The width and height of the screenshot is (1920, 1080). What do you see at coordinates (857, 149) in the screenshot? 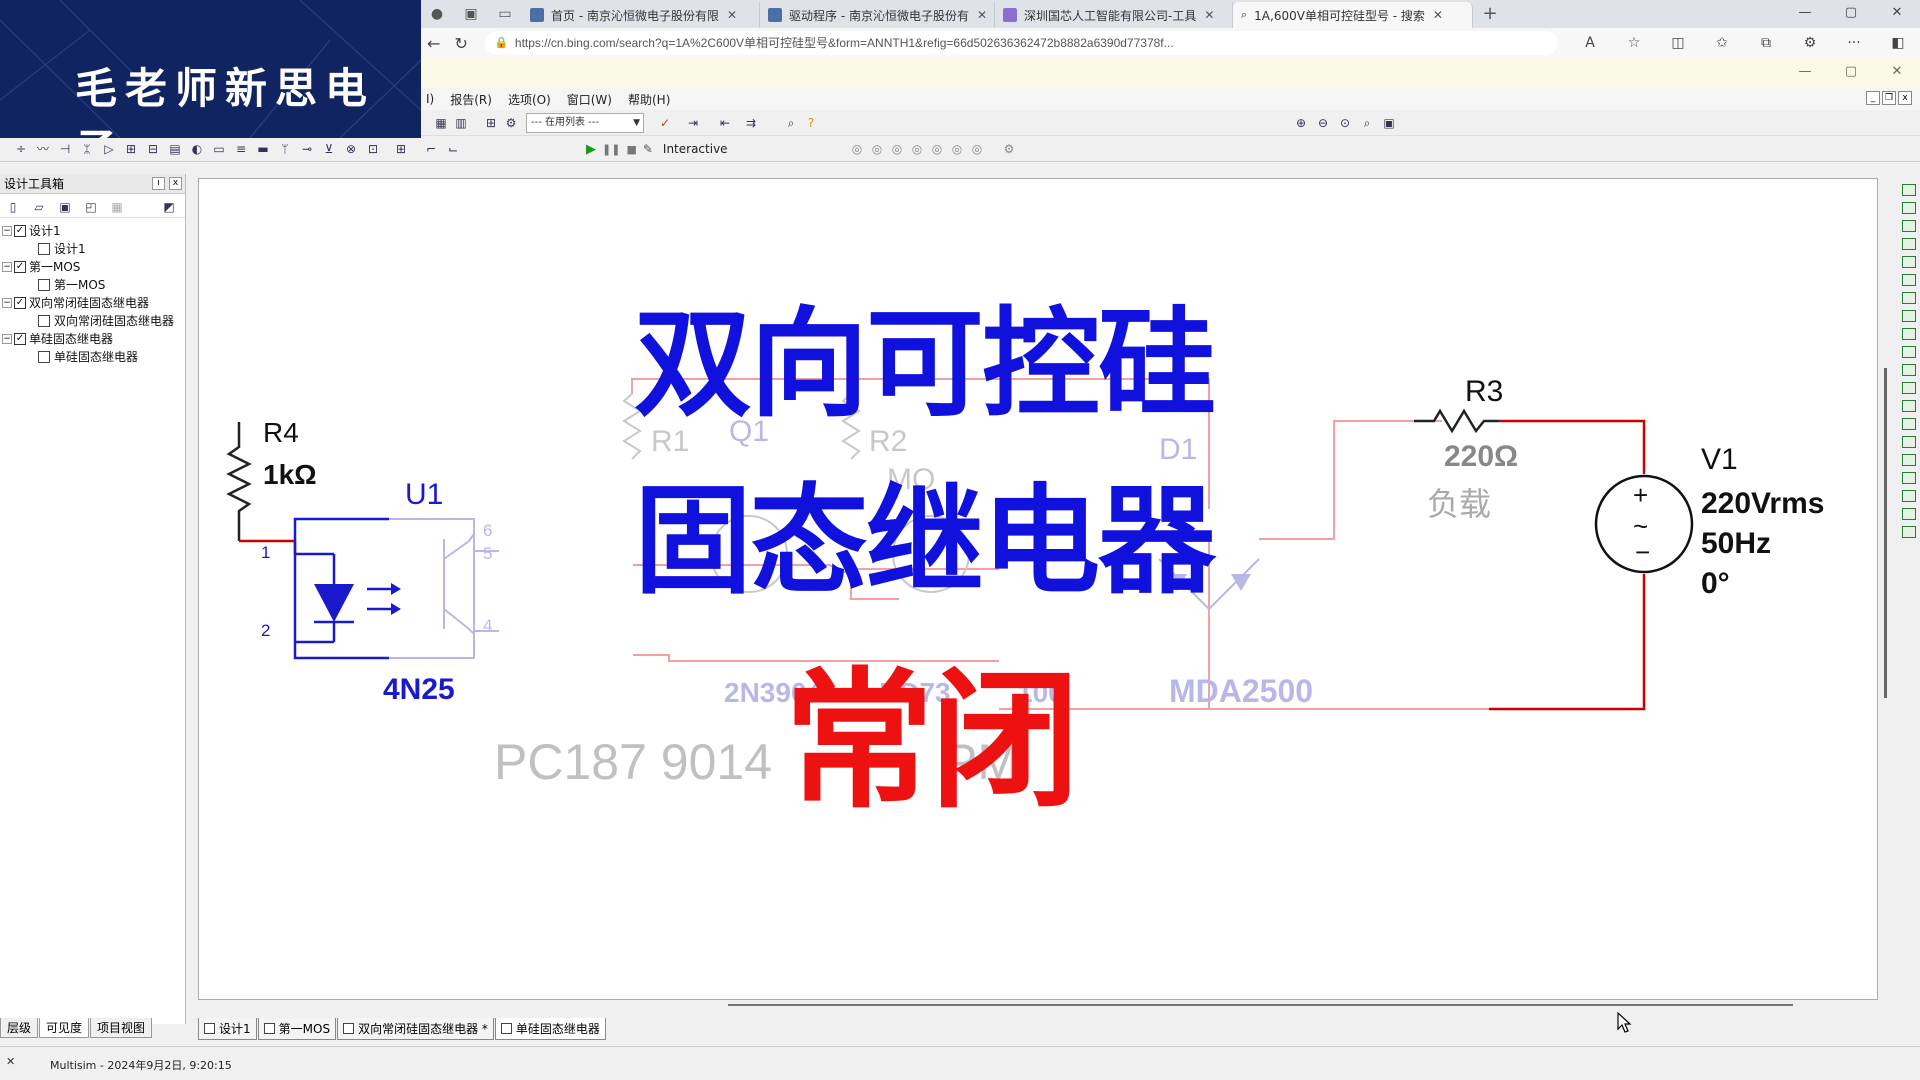
I see `probe-voltage-icon: ◎` at bounding box center [857, 149].